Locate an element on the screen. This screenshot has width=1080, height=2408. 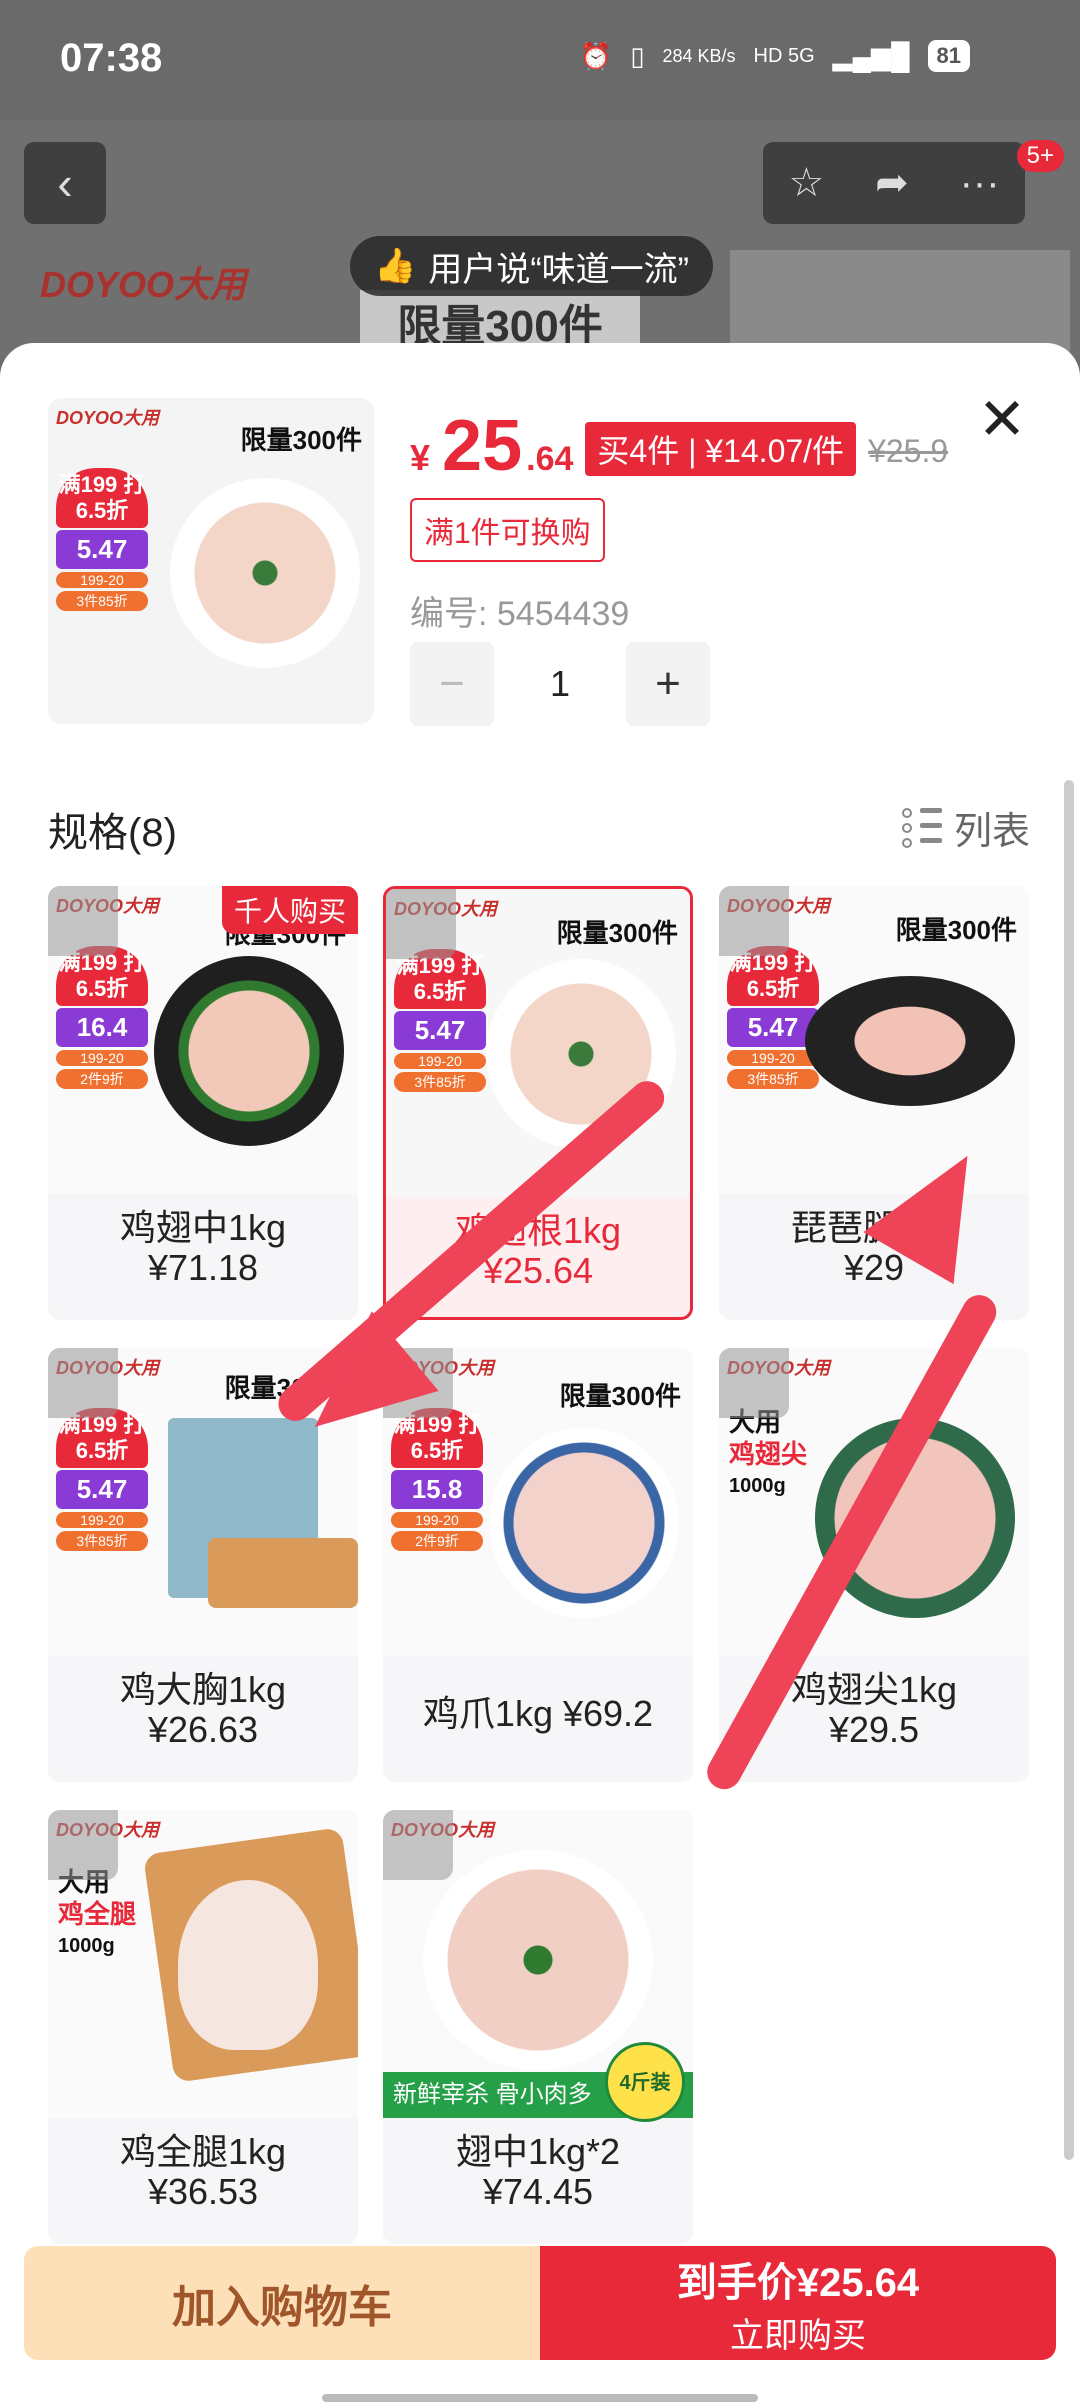
spec-title: 规格(8) is located at coordinates (112, 833).